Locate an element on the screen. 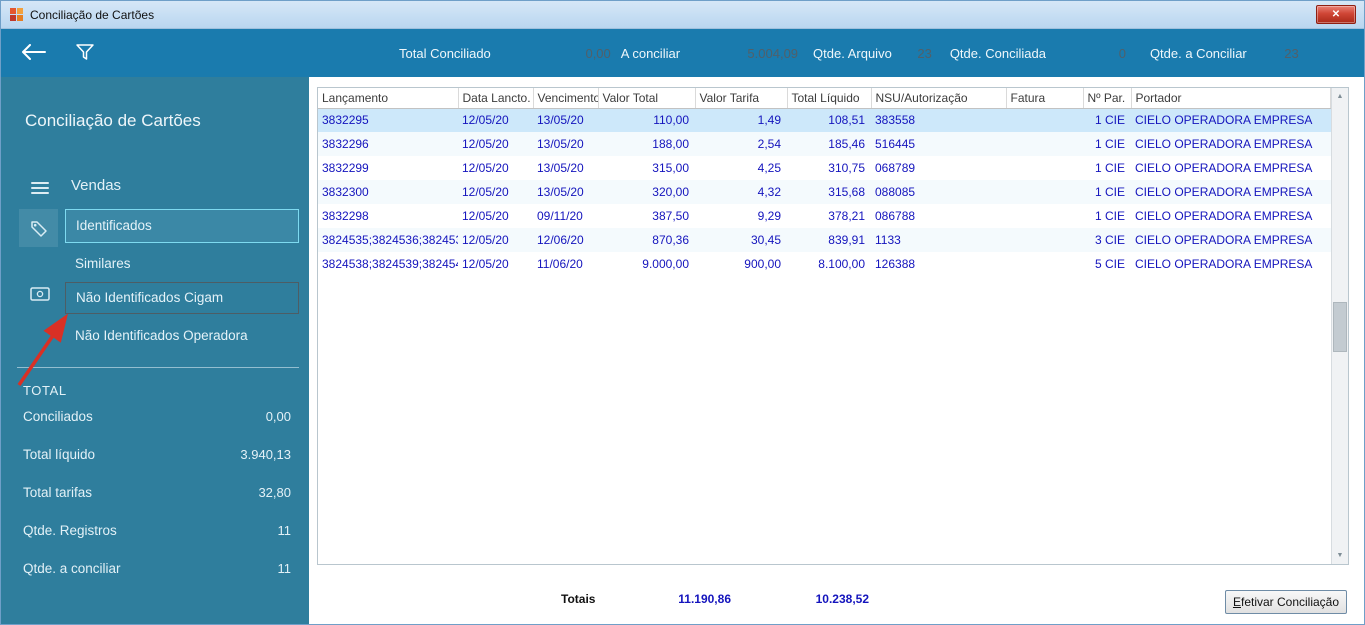 This screenshot has width=1365, height=625. column-header-vencimento: Vencimento is located at coordinates (566, 98).